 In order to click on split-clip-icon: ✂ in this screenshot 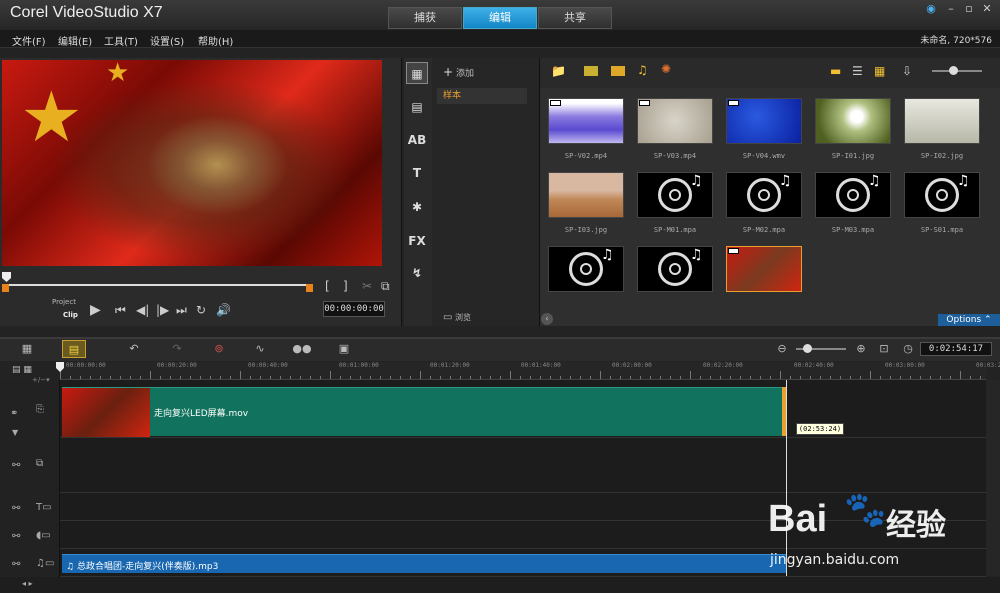, I will do `click(367, 286)`.